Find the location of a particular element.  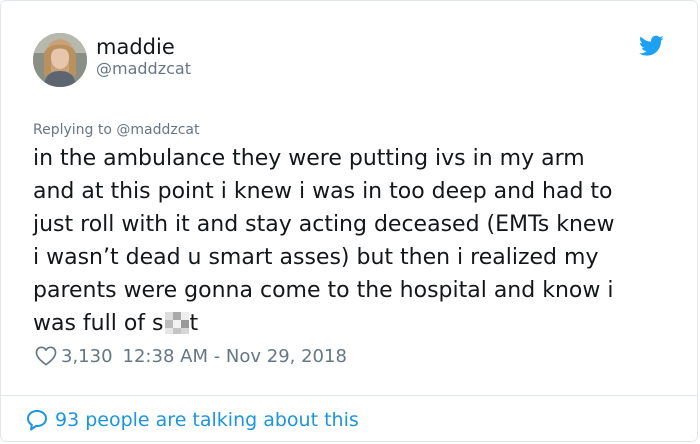

tweet-header: maddie @maddzcat is located at coordinates (351, 63).